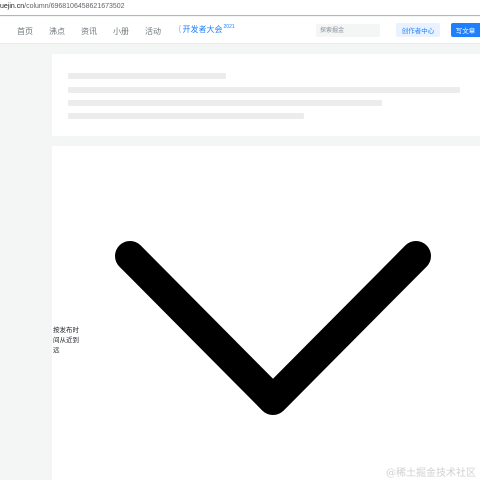 The height and width of the screenshot is (480, 480). I want to click on url-path: /column/6968106458621673502, so click(74, 6).